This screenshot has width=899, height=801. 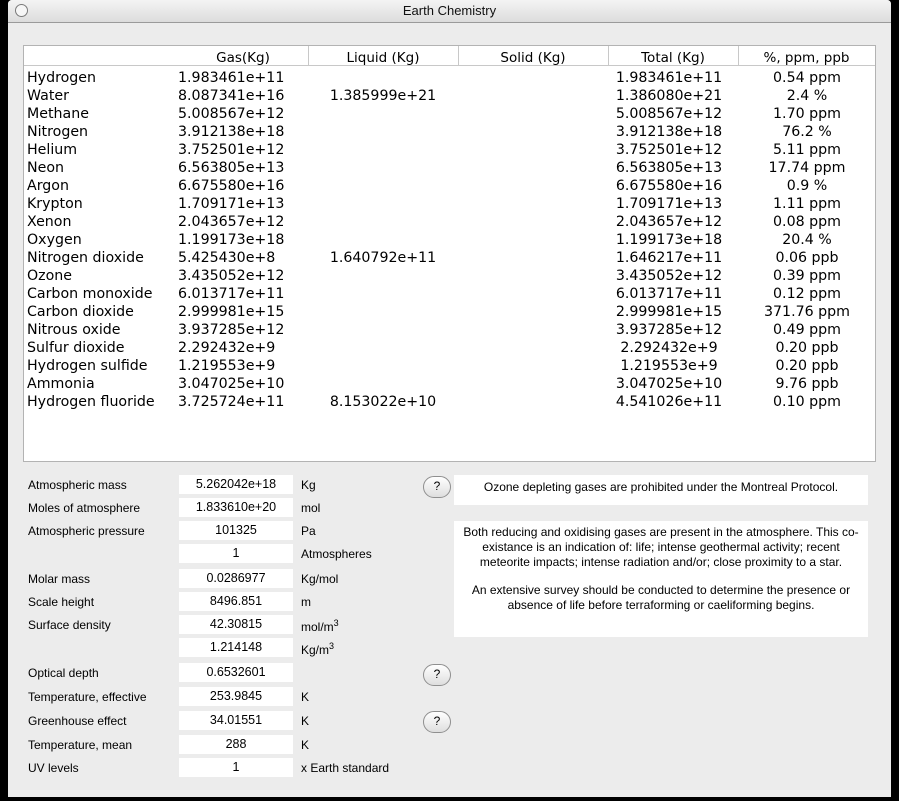 I want to click on table-row: Ammonia 3.047025e+10 3.047025e+10 9.76 ppb, so click(x=449, y=385).